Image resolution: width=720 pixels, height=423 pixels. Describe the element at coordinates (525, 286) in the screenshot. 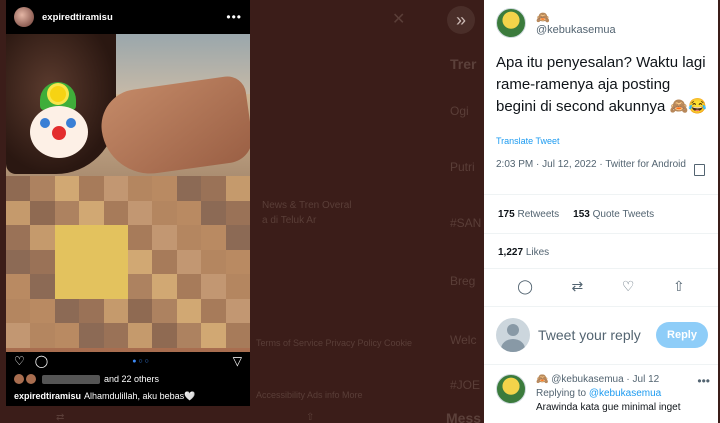

I see `reply-icon: ◯` at that location.